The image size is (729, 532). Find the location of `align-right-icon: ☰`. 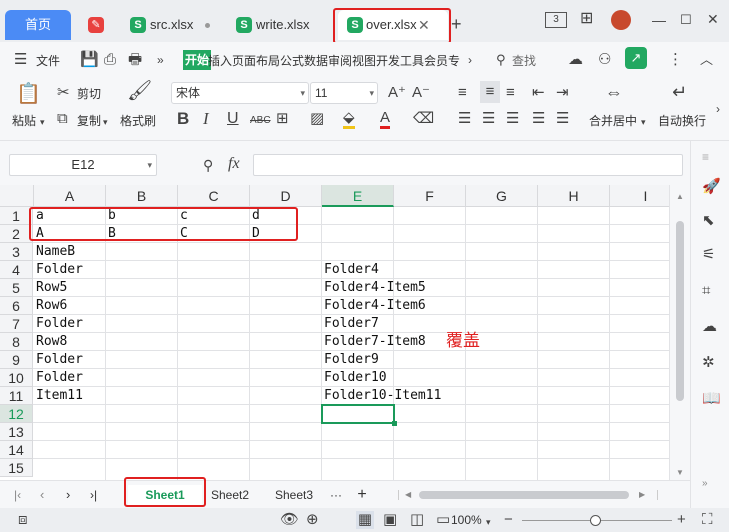

align-right-icon: ☰ is located at coordinates (512, 119).